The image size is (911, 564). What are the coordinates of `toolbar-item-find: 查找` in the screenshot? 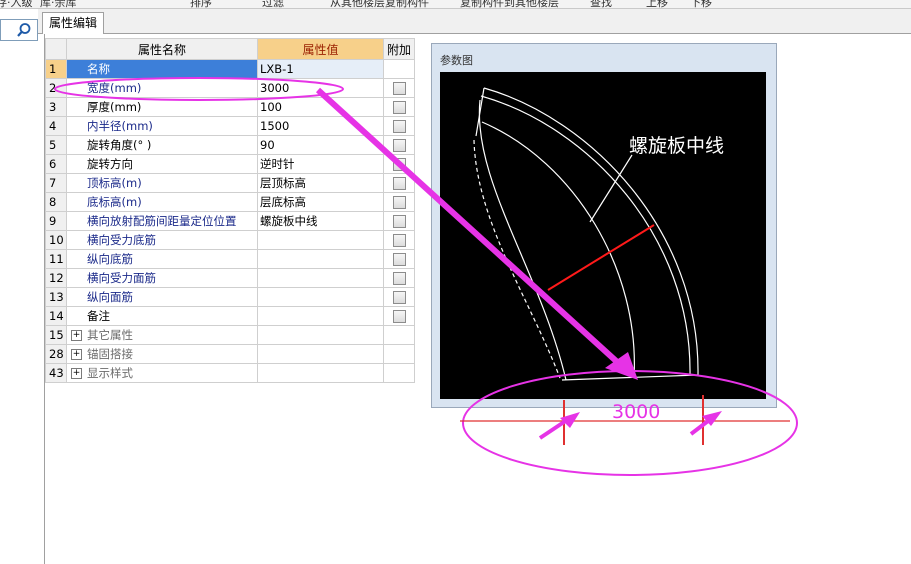 It's located at (601, 4).